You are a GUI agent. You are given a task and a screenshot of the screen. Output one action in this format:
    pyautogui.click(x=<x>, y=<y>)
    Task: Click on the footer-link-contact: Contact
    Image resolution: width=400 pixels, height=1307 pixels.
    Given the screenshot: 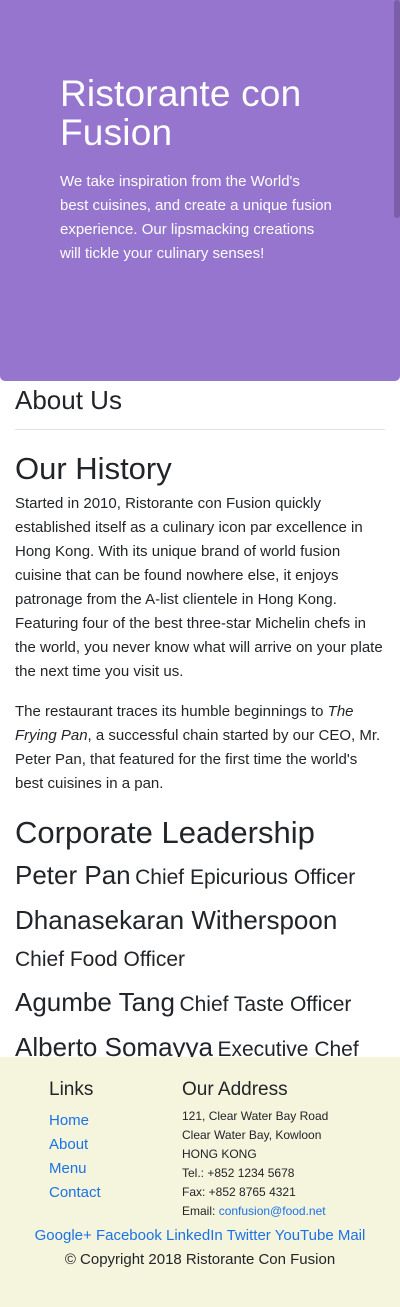 What is the action you would take?
    pyautogui.click(x=75, y=1193)
    